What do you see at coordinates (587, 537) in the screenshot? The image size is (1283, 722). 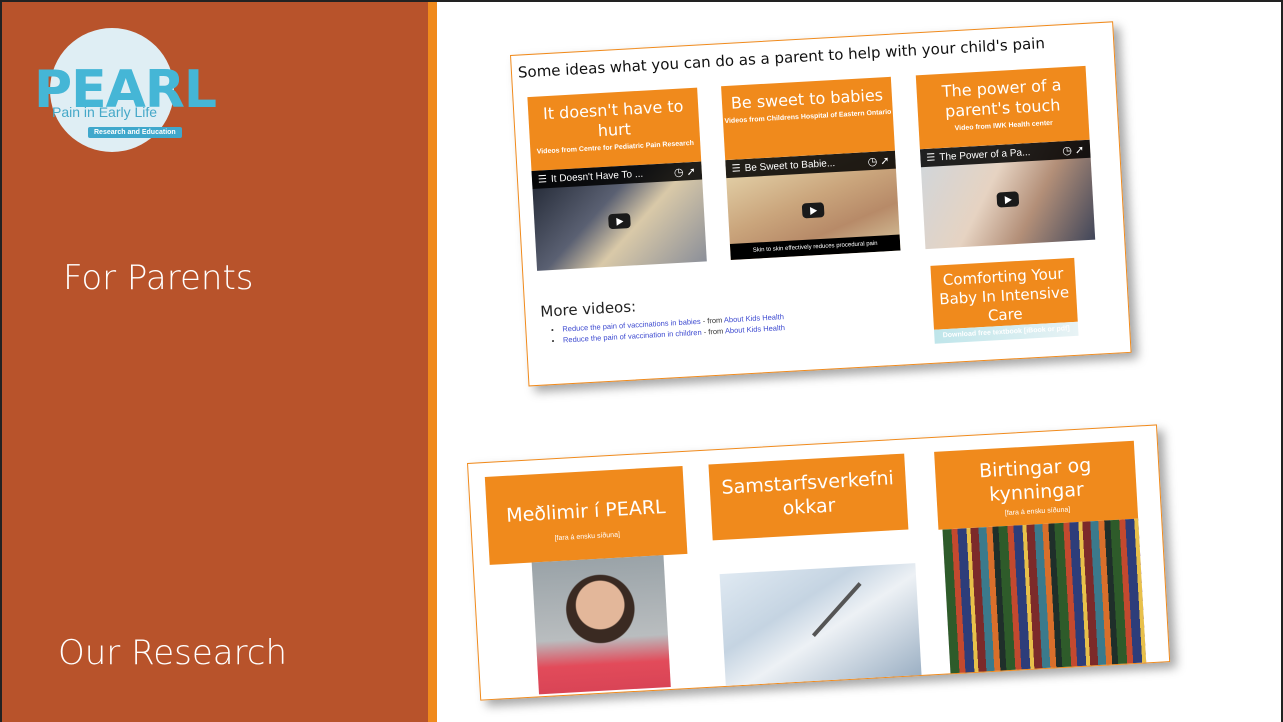 I see `card-subtitle: [fara á ensku síðuna]` at bounding box center [587, 537].